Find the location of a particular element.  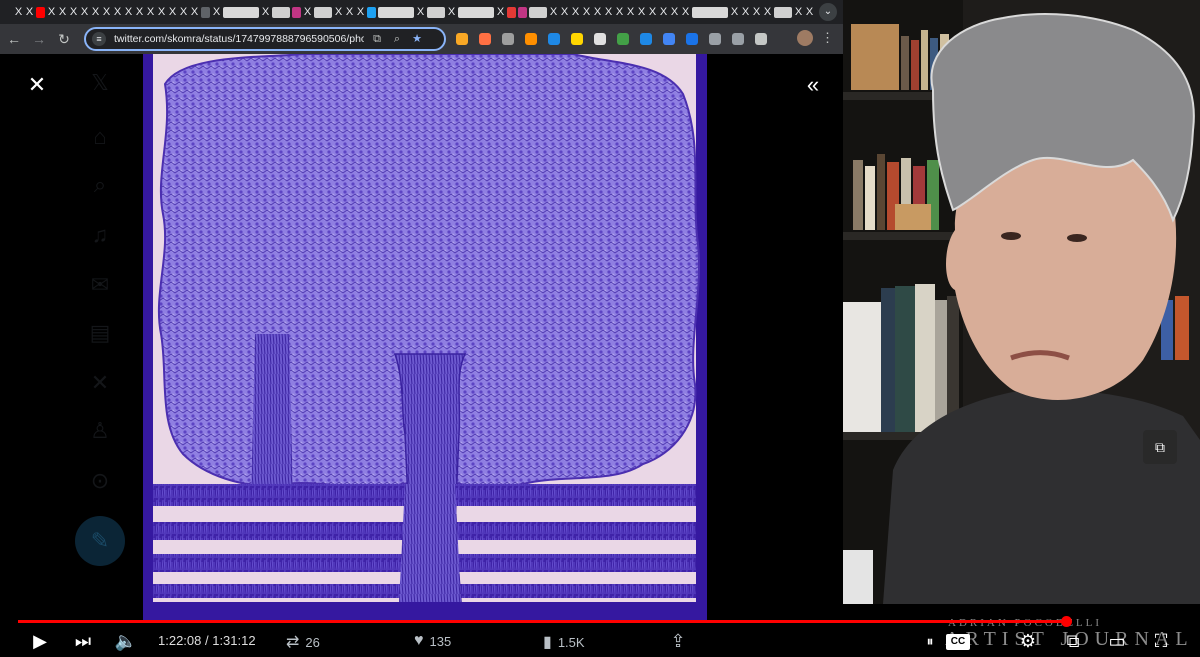

zoom-icon: ⌕ is located at coordinates (397, 39).